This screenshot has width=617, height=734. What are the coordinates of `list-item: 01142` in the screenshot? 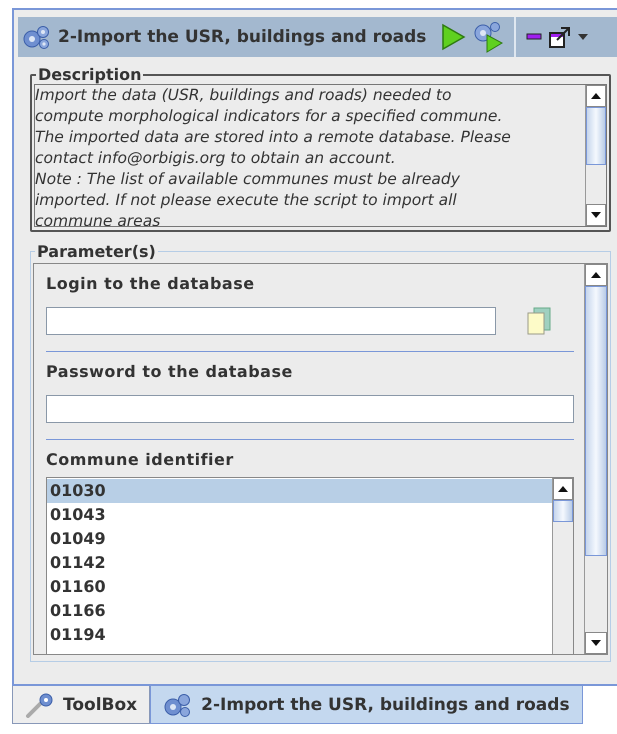 It's located at (299, 563).